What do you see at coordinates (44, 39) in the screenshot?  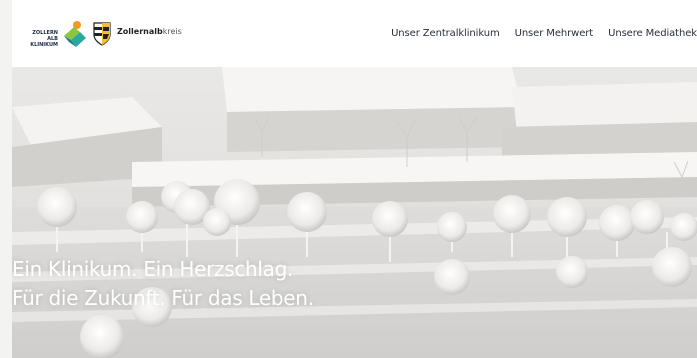 I see `clinic-logo-wordmark: ZOLLERN ALB KLINIKUM` at bounding box center [44, 39].